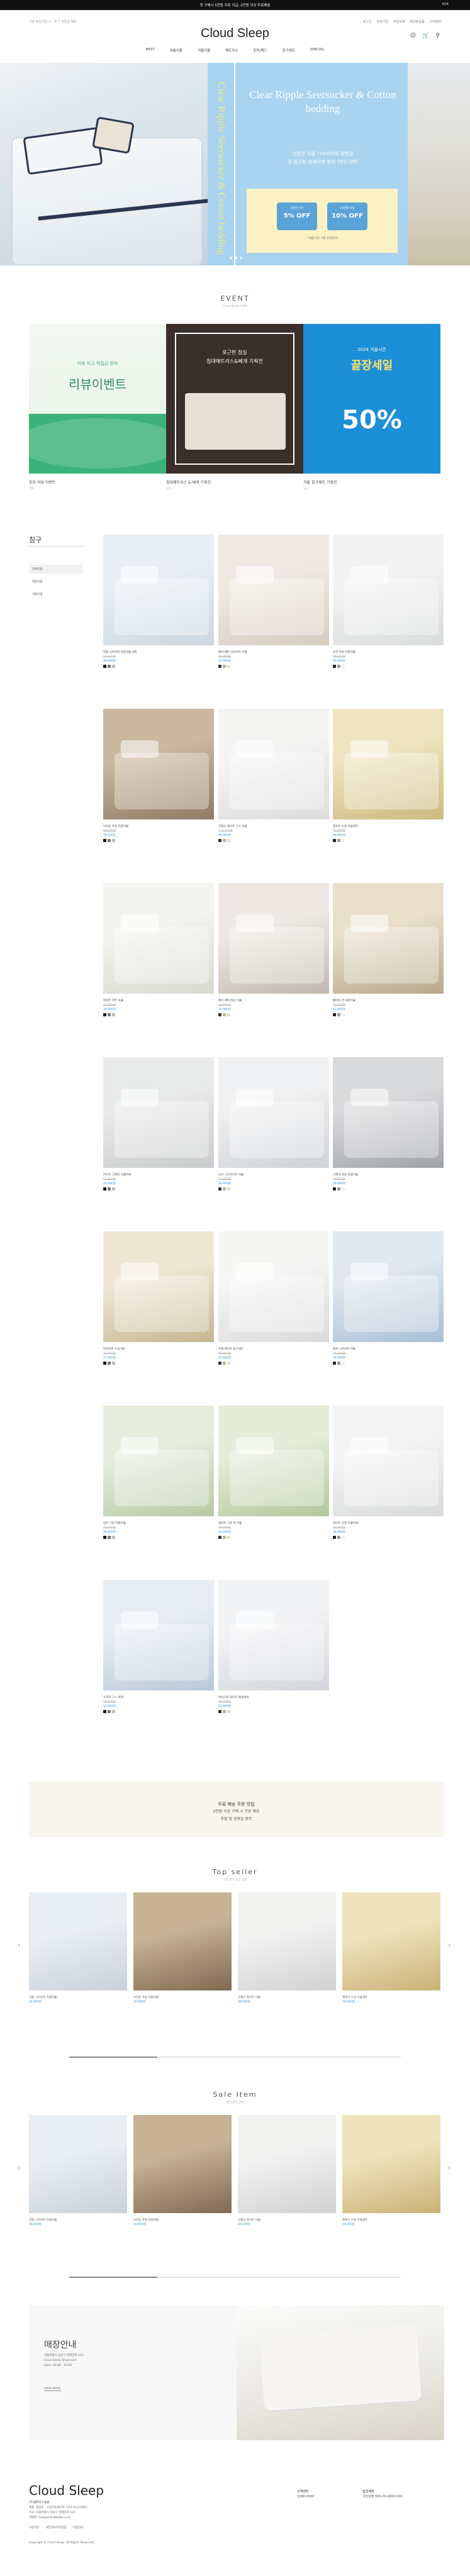  What do you see at coordinates (159, 1698) in the screenshot?
I see `product-name: 소프트 구스 베개` at bounding box center [159, 1698].